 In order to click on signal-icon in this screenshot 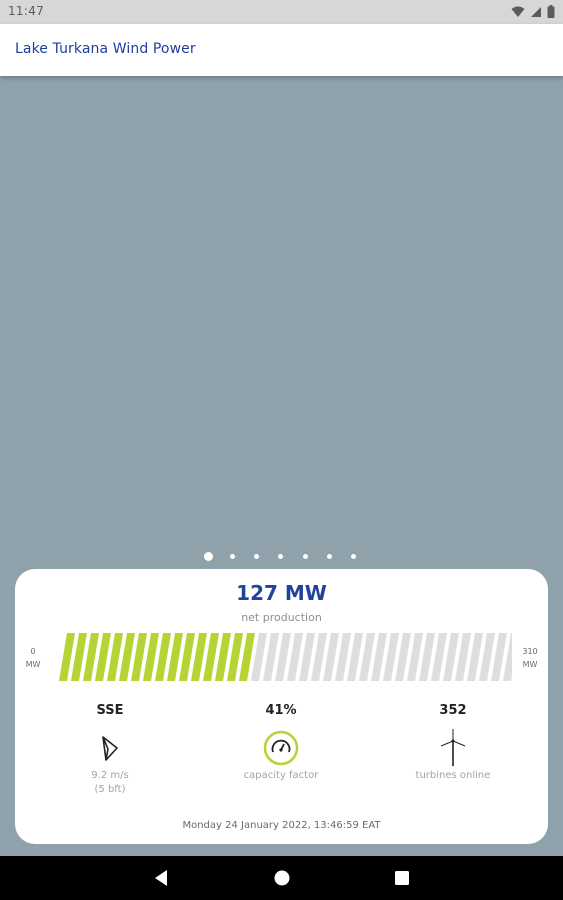, I will do `click(536, 11)`.